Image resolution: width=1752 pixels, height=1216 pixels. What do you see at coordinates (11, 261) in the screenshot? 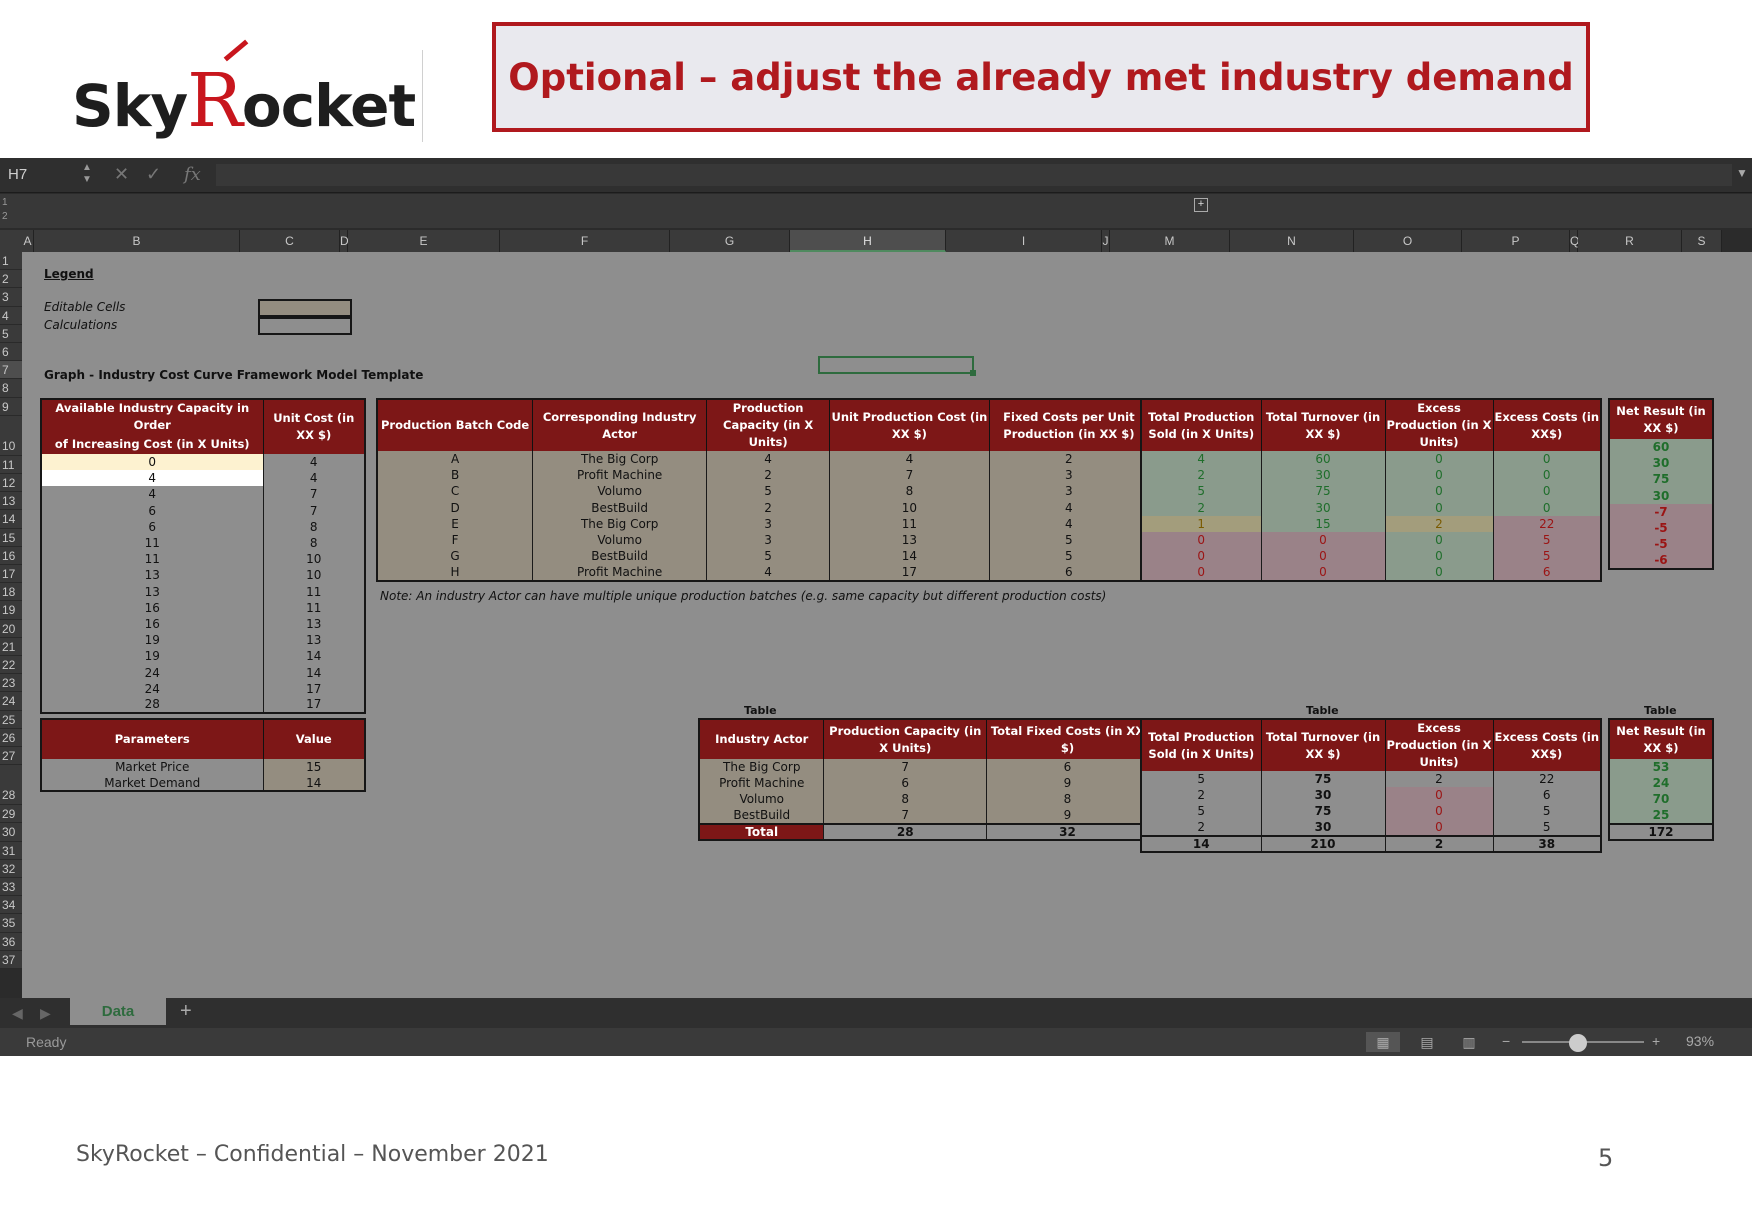
I see `row-header-1: 1` at bounding box center [11, 261].